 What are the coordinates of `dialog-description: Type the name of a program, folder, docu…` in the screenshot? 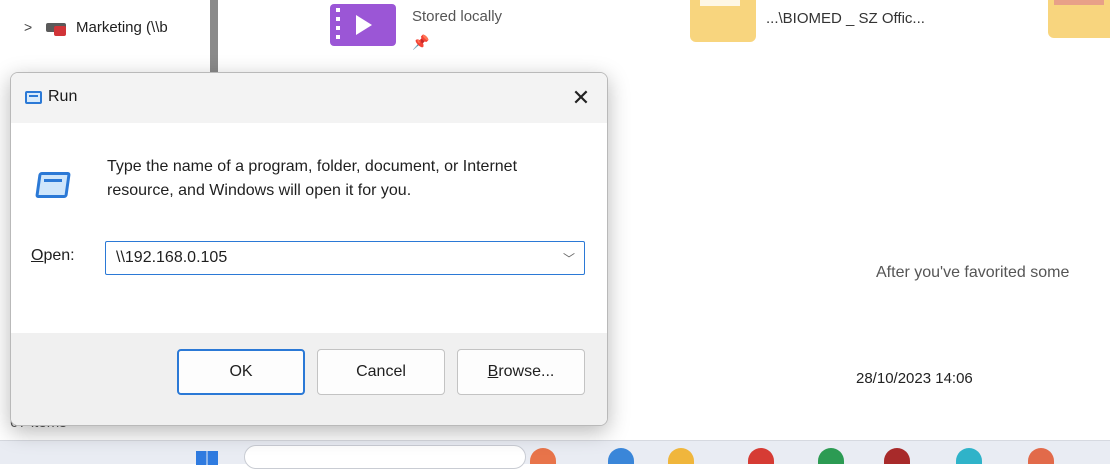 It's located at (312, 178).